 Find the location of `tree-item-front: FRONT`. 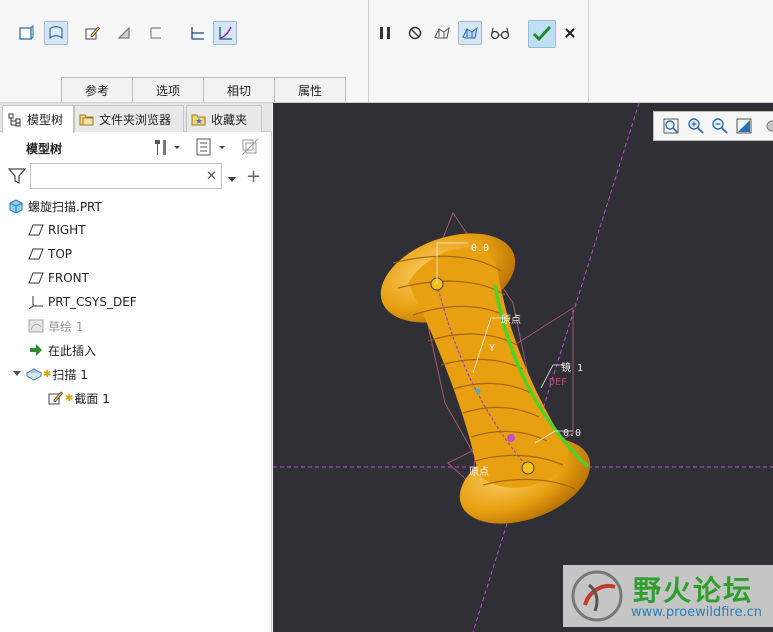

tree-item-front: FRONT is located at coordinates (58, 278).